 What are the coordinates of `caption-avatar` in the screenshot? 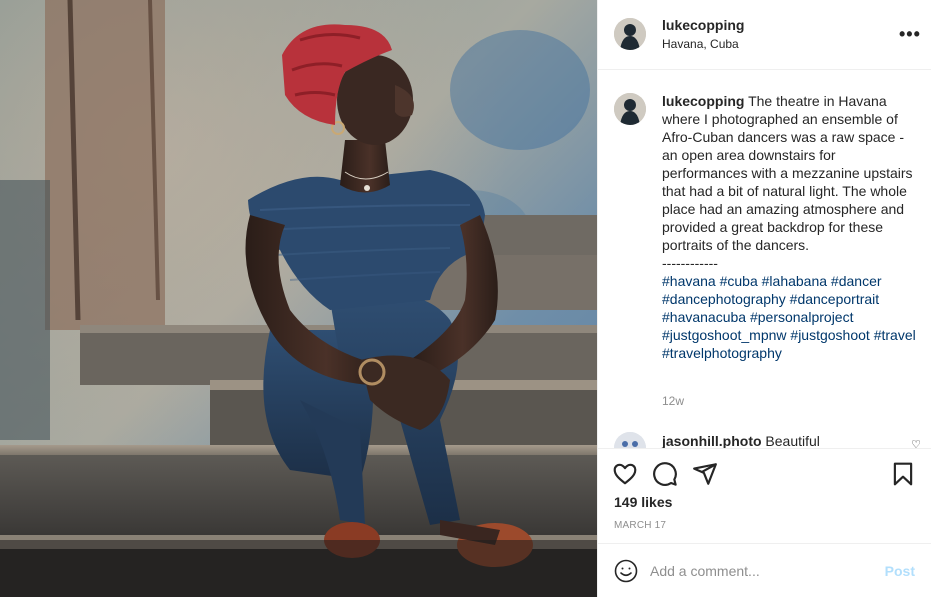 It's located at (630, 109).